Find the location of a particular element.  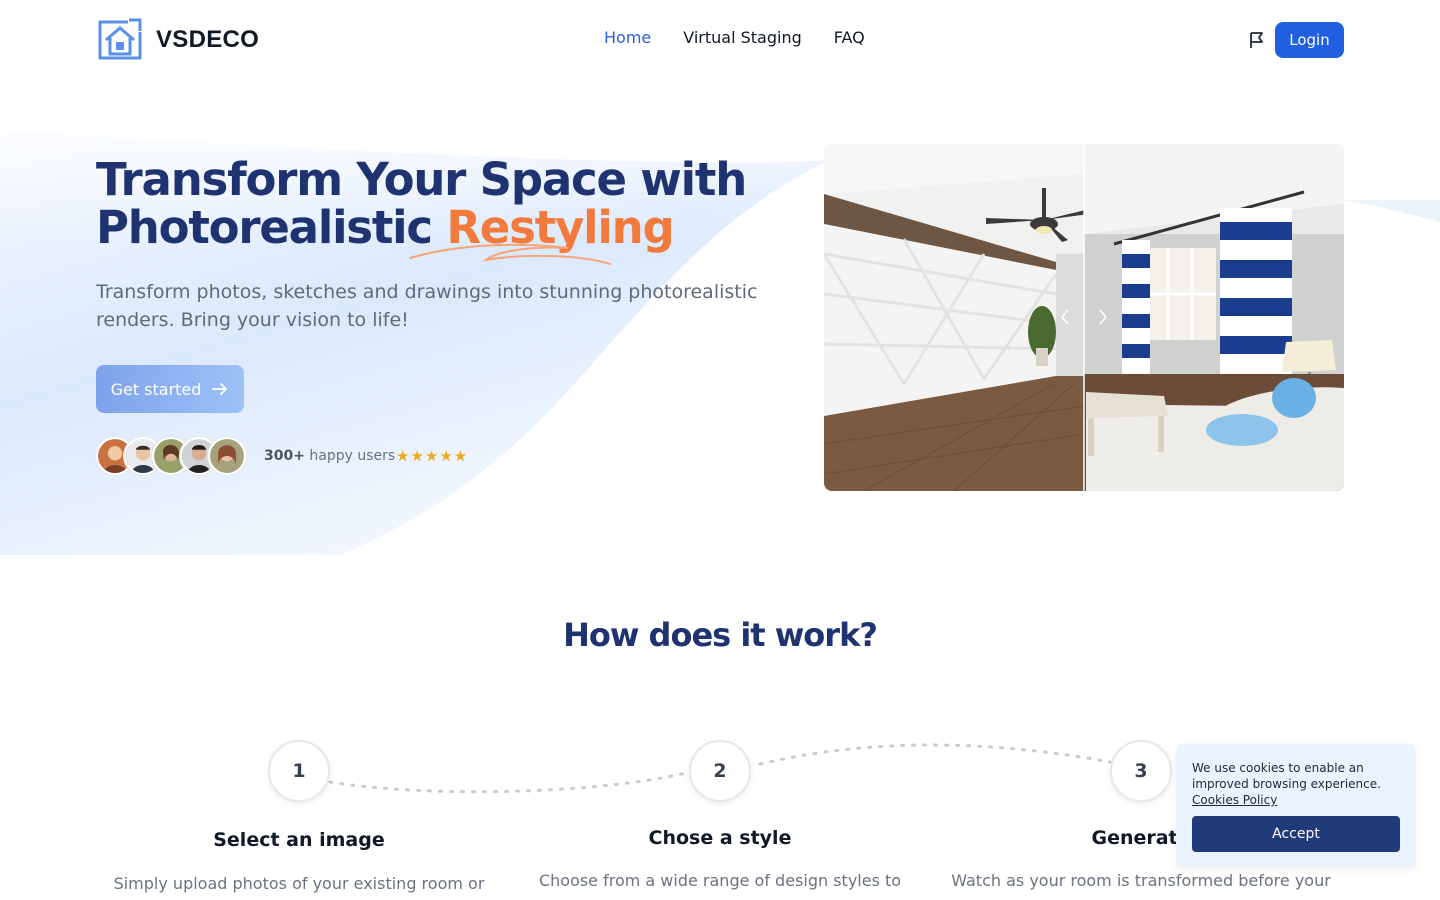

step-title-2: Chose a style is located at coordinates (720, 838).